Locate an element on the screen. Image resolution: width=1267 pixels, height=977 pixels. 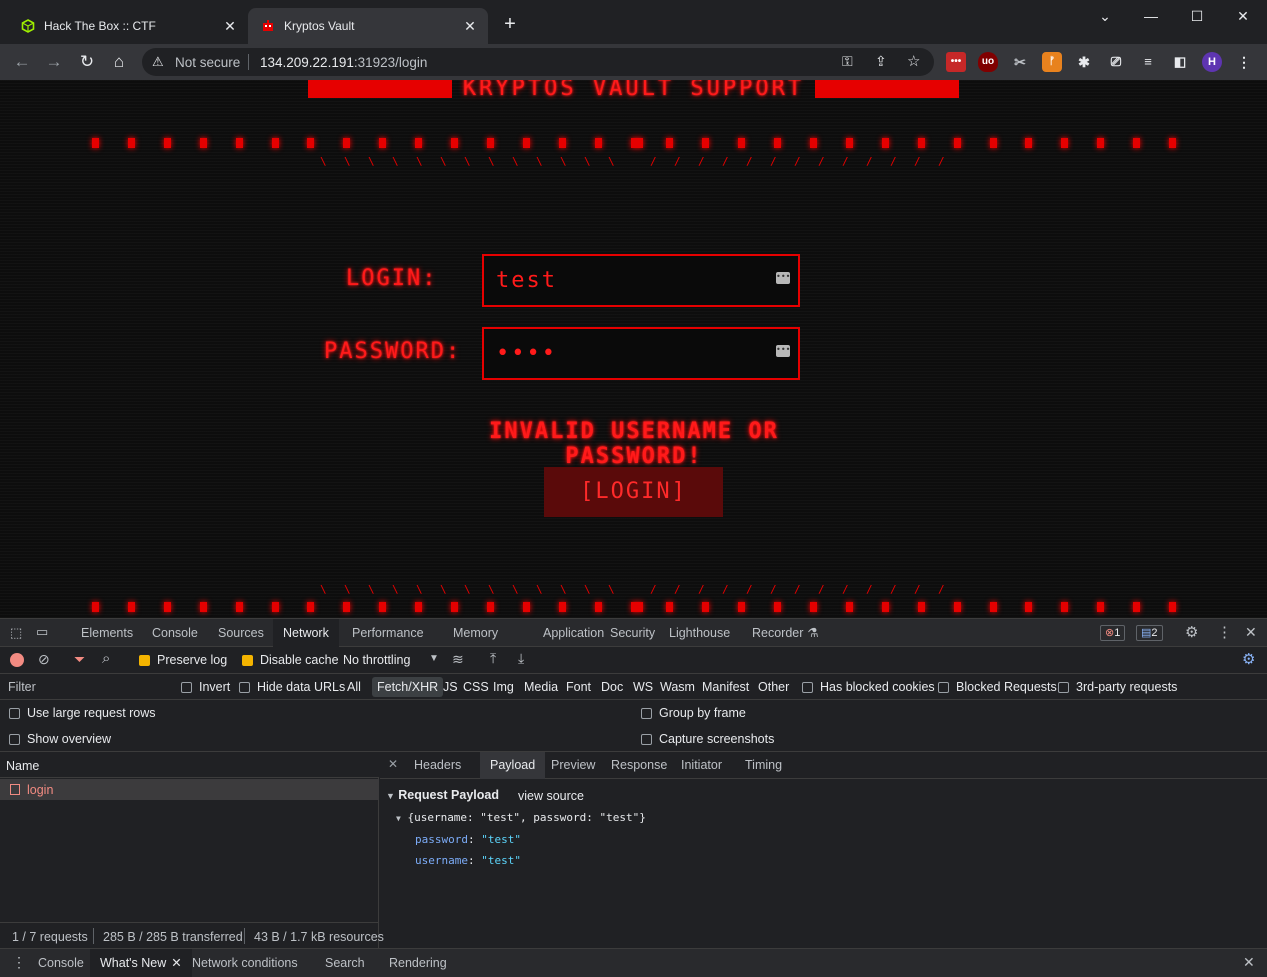
key-icon: ⚿ is located at coordinates (847, 61).